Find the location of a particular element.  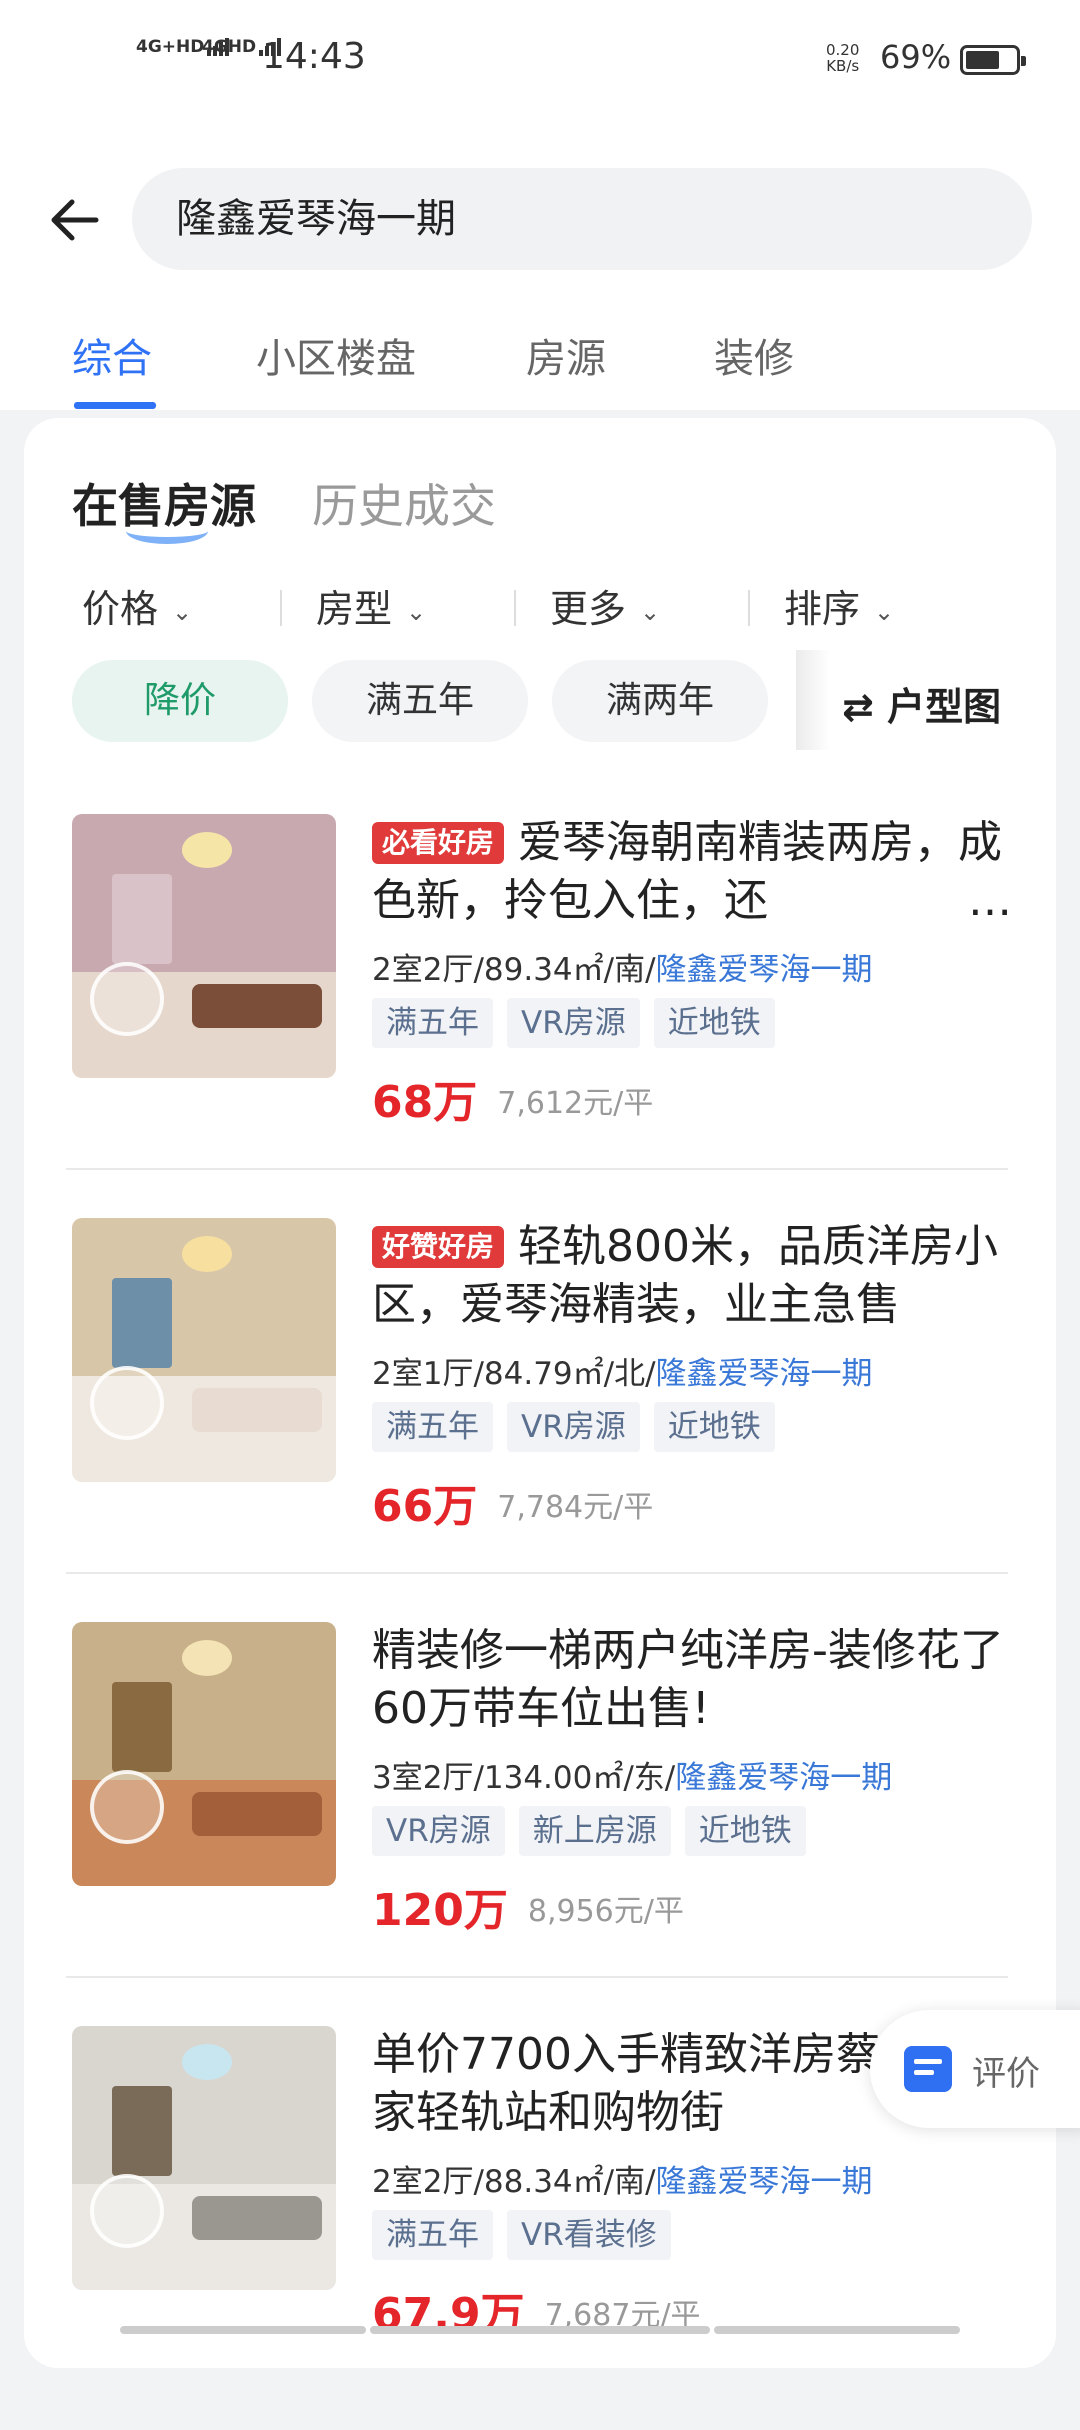

review-button: 评价 is located at coordinates (975, 2069).